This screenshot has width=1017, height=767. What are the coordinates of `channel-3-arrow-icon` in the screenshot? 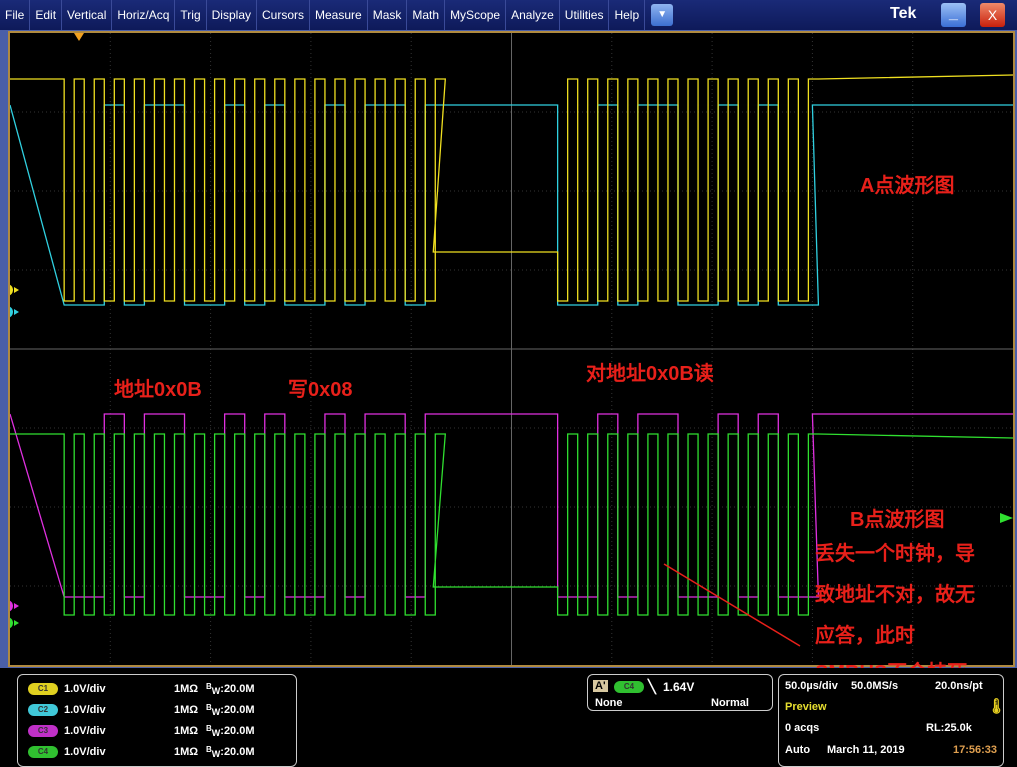 It's located at (16, 606).